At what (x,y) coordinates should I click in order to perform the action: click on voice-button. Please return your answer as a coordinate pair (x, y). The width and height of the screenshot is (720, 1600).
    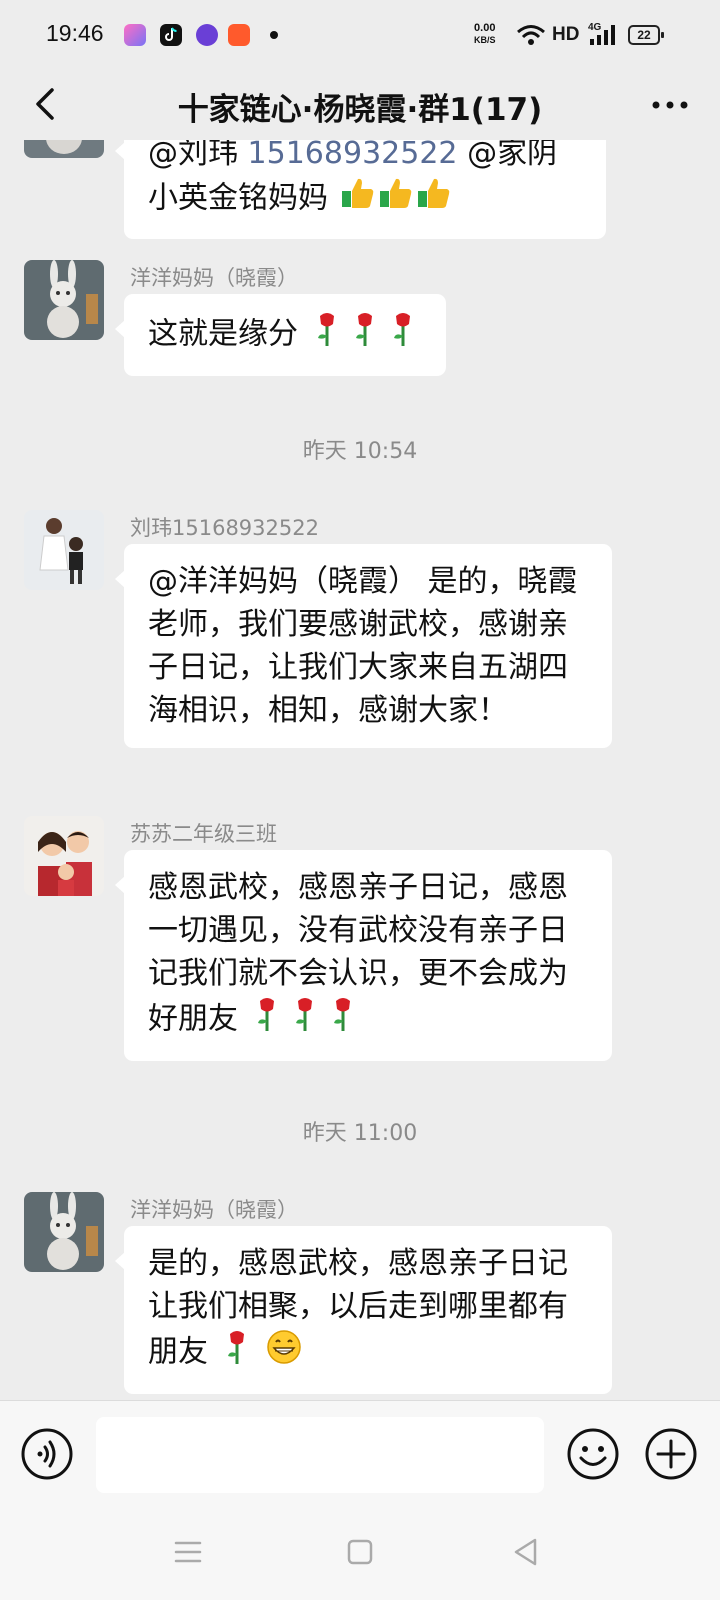
    Looking at the image, I should click on (47, 1454).